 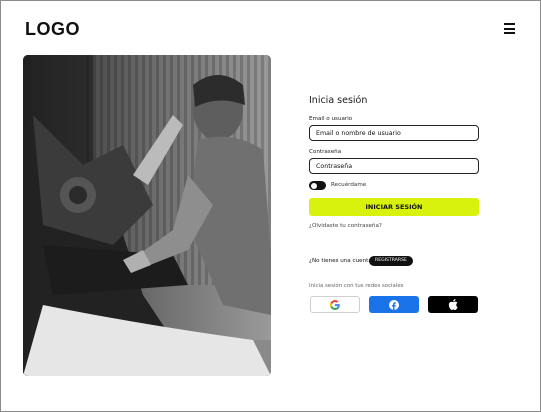 I want to click on register-button: REGISTRARSE, so click(x=391, y=261).